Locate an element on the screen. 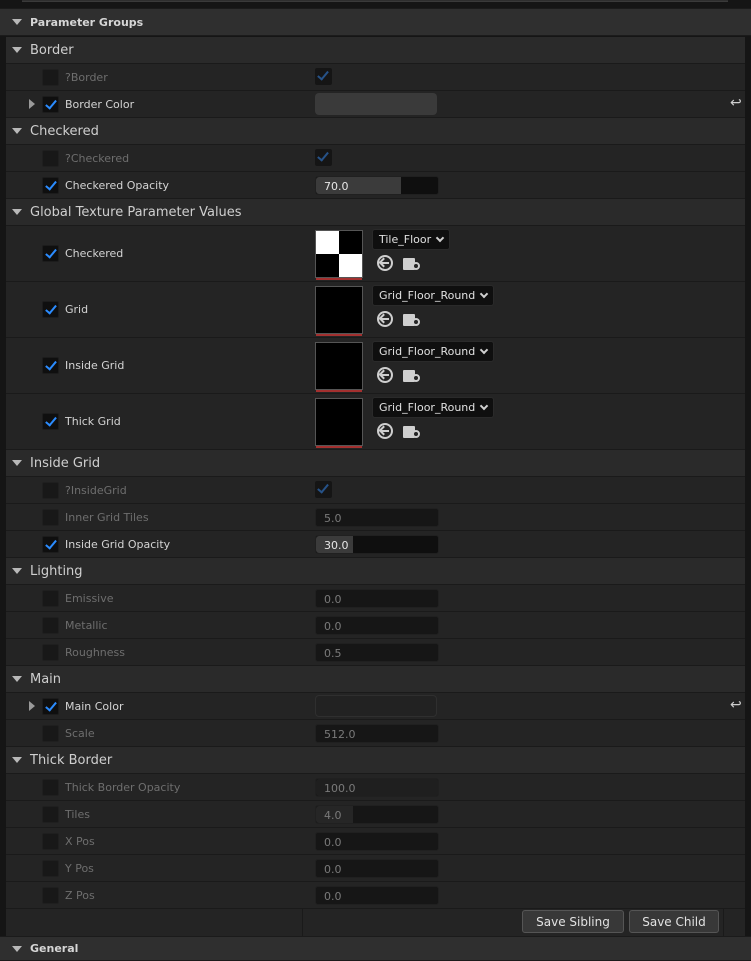 The height and width of the screenshot is (961, 751). number-slider: 4.0 is located at coordinates (377, 814).